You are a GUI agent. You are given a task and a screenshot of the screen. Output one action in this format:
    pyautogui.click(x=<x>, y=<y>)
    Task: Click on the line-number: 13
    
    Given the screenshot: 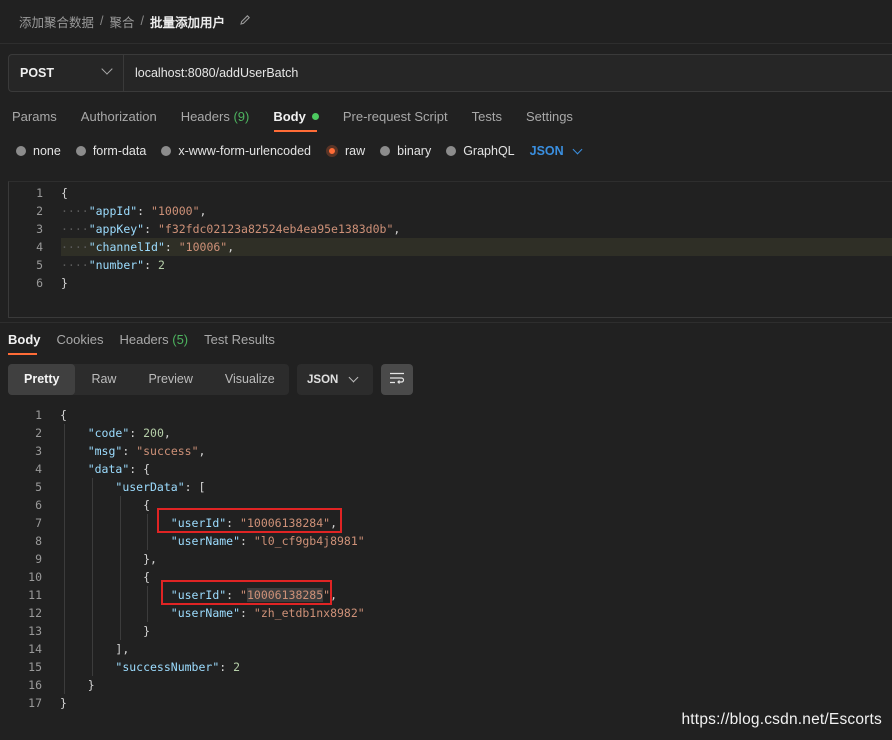 What is the action you would take?
    pyautogui.click(x=35, y=631)
    